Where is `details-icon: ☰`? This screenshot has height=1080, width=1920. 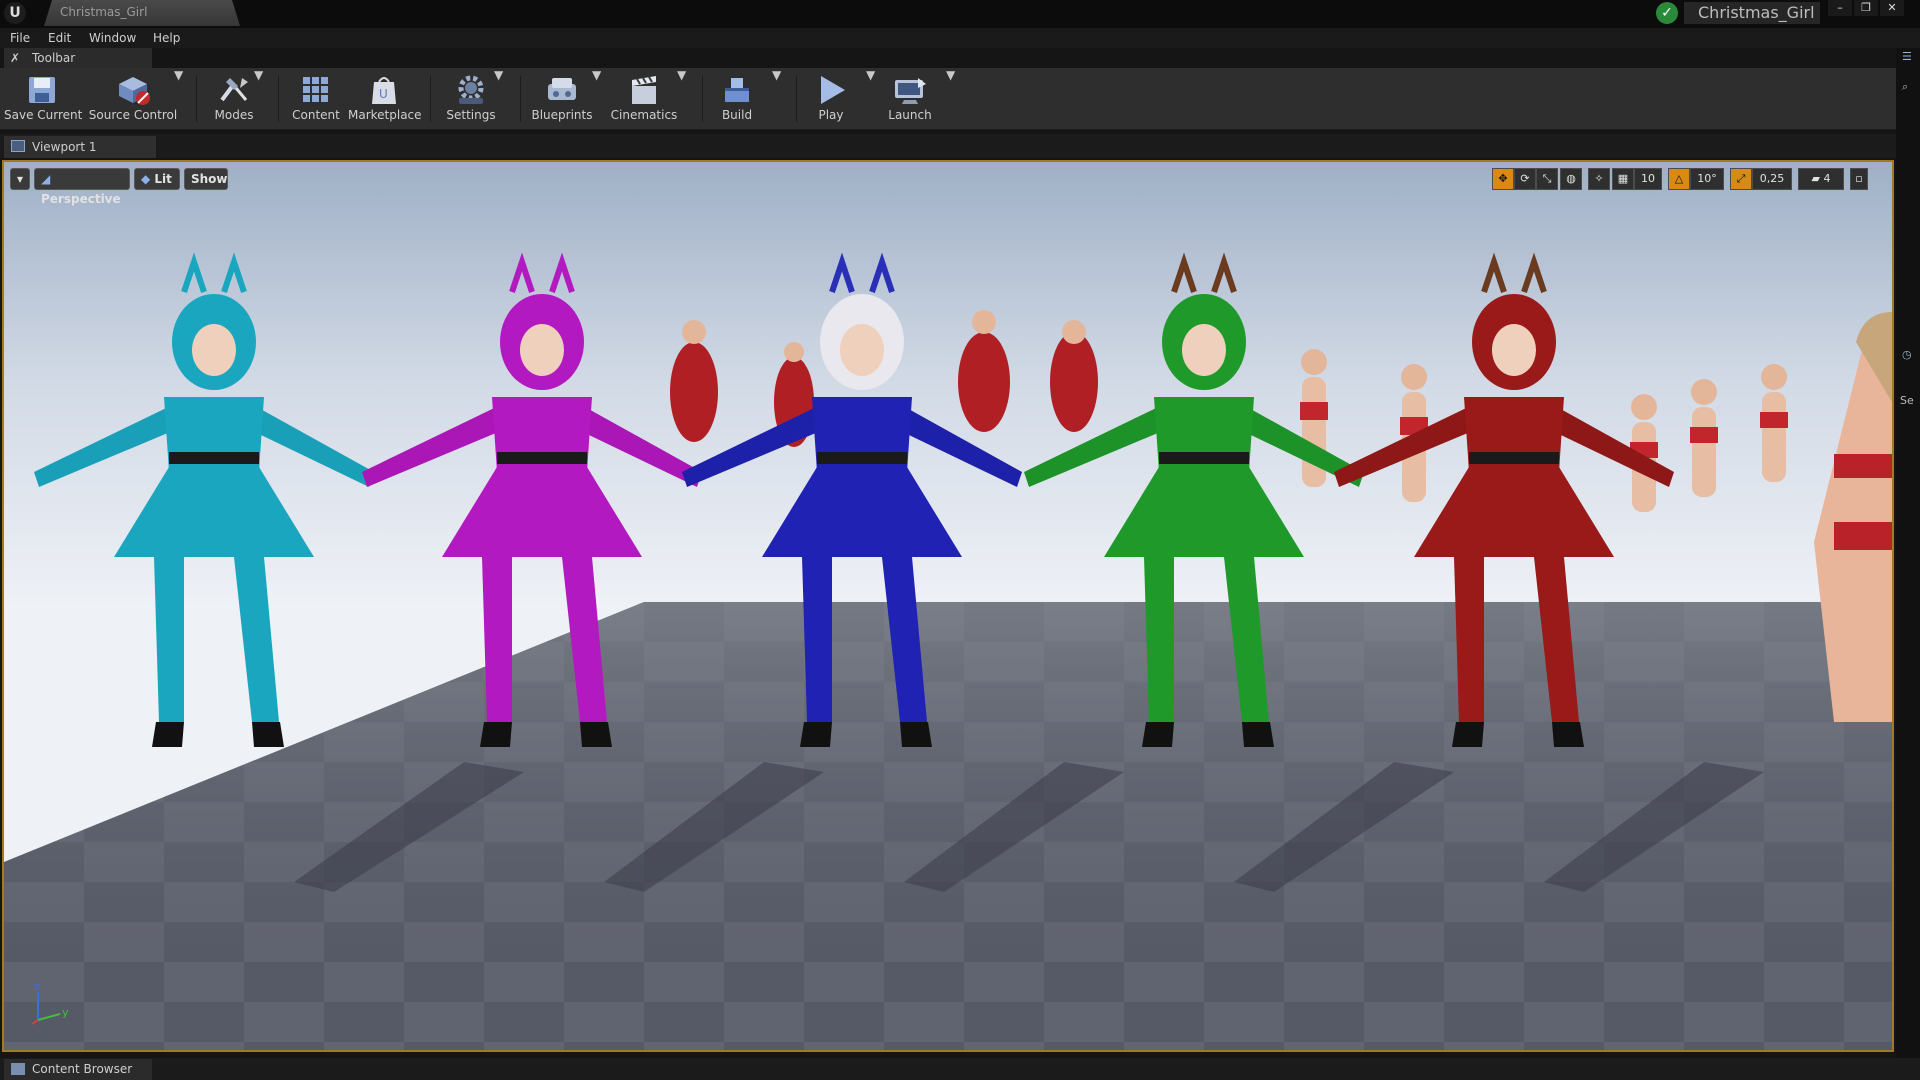 details-icon: ☰ is located at coordinates (1908, 56).